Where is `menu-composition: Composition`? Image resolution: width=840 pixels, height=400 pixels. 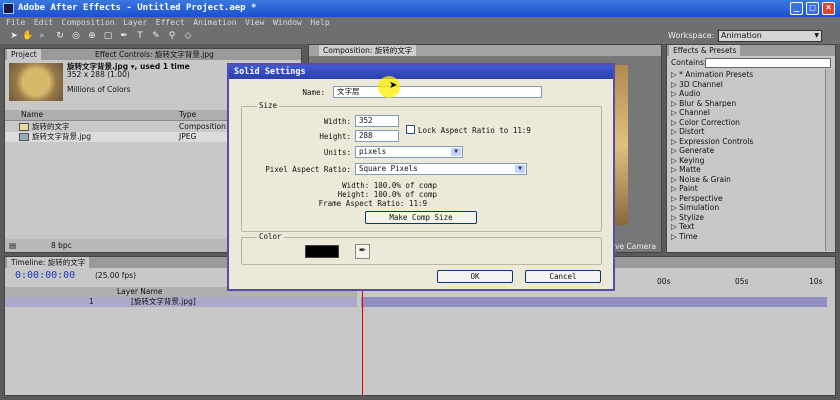
menu-composition: Composition is located at coordinates (88, 22).